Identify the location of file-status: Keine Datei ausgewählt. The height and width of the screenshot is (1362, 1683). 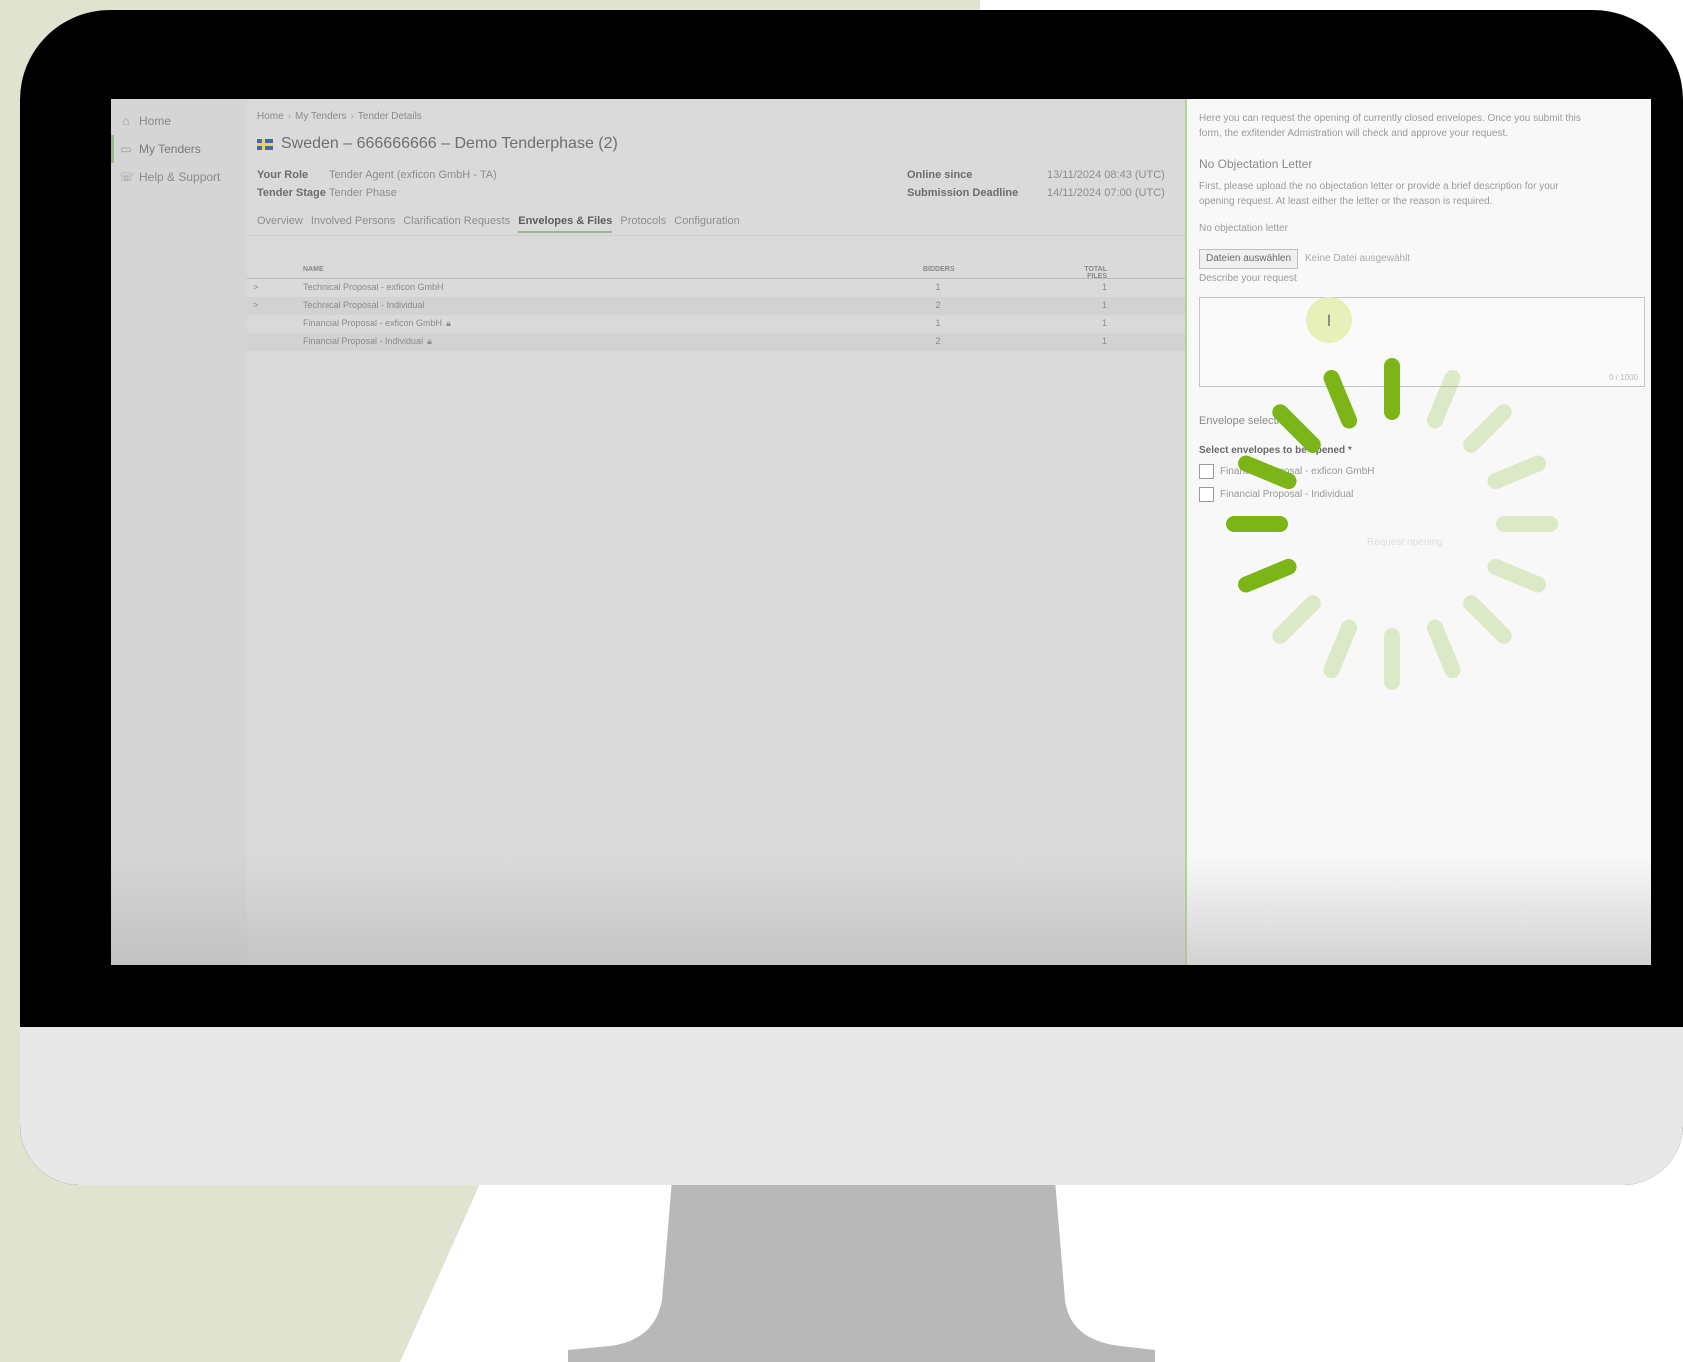
(1358, 258).